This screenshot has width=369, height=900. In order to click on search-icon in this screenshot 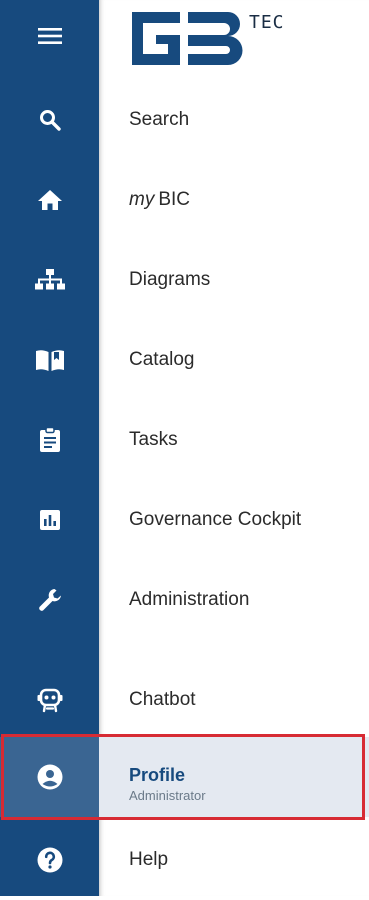, I will do `click(50, 120)`.